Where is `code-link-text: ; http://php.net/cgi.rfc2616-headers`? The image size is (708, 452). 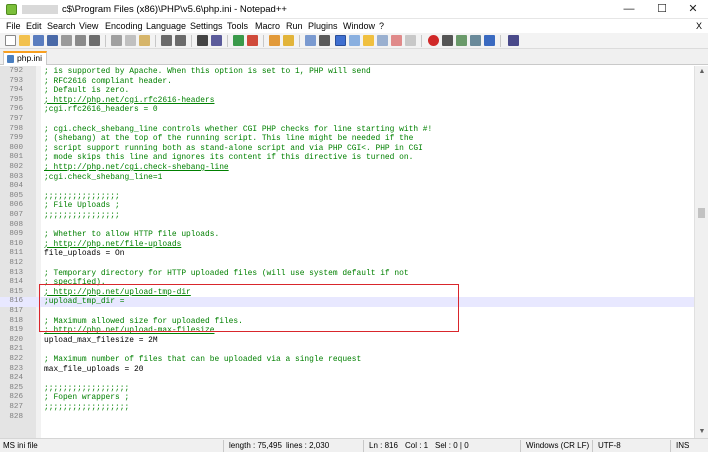
code-link-text: ; http://php.net/cgi.rfc2616-headers is located at coordinates (129, 101).